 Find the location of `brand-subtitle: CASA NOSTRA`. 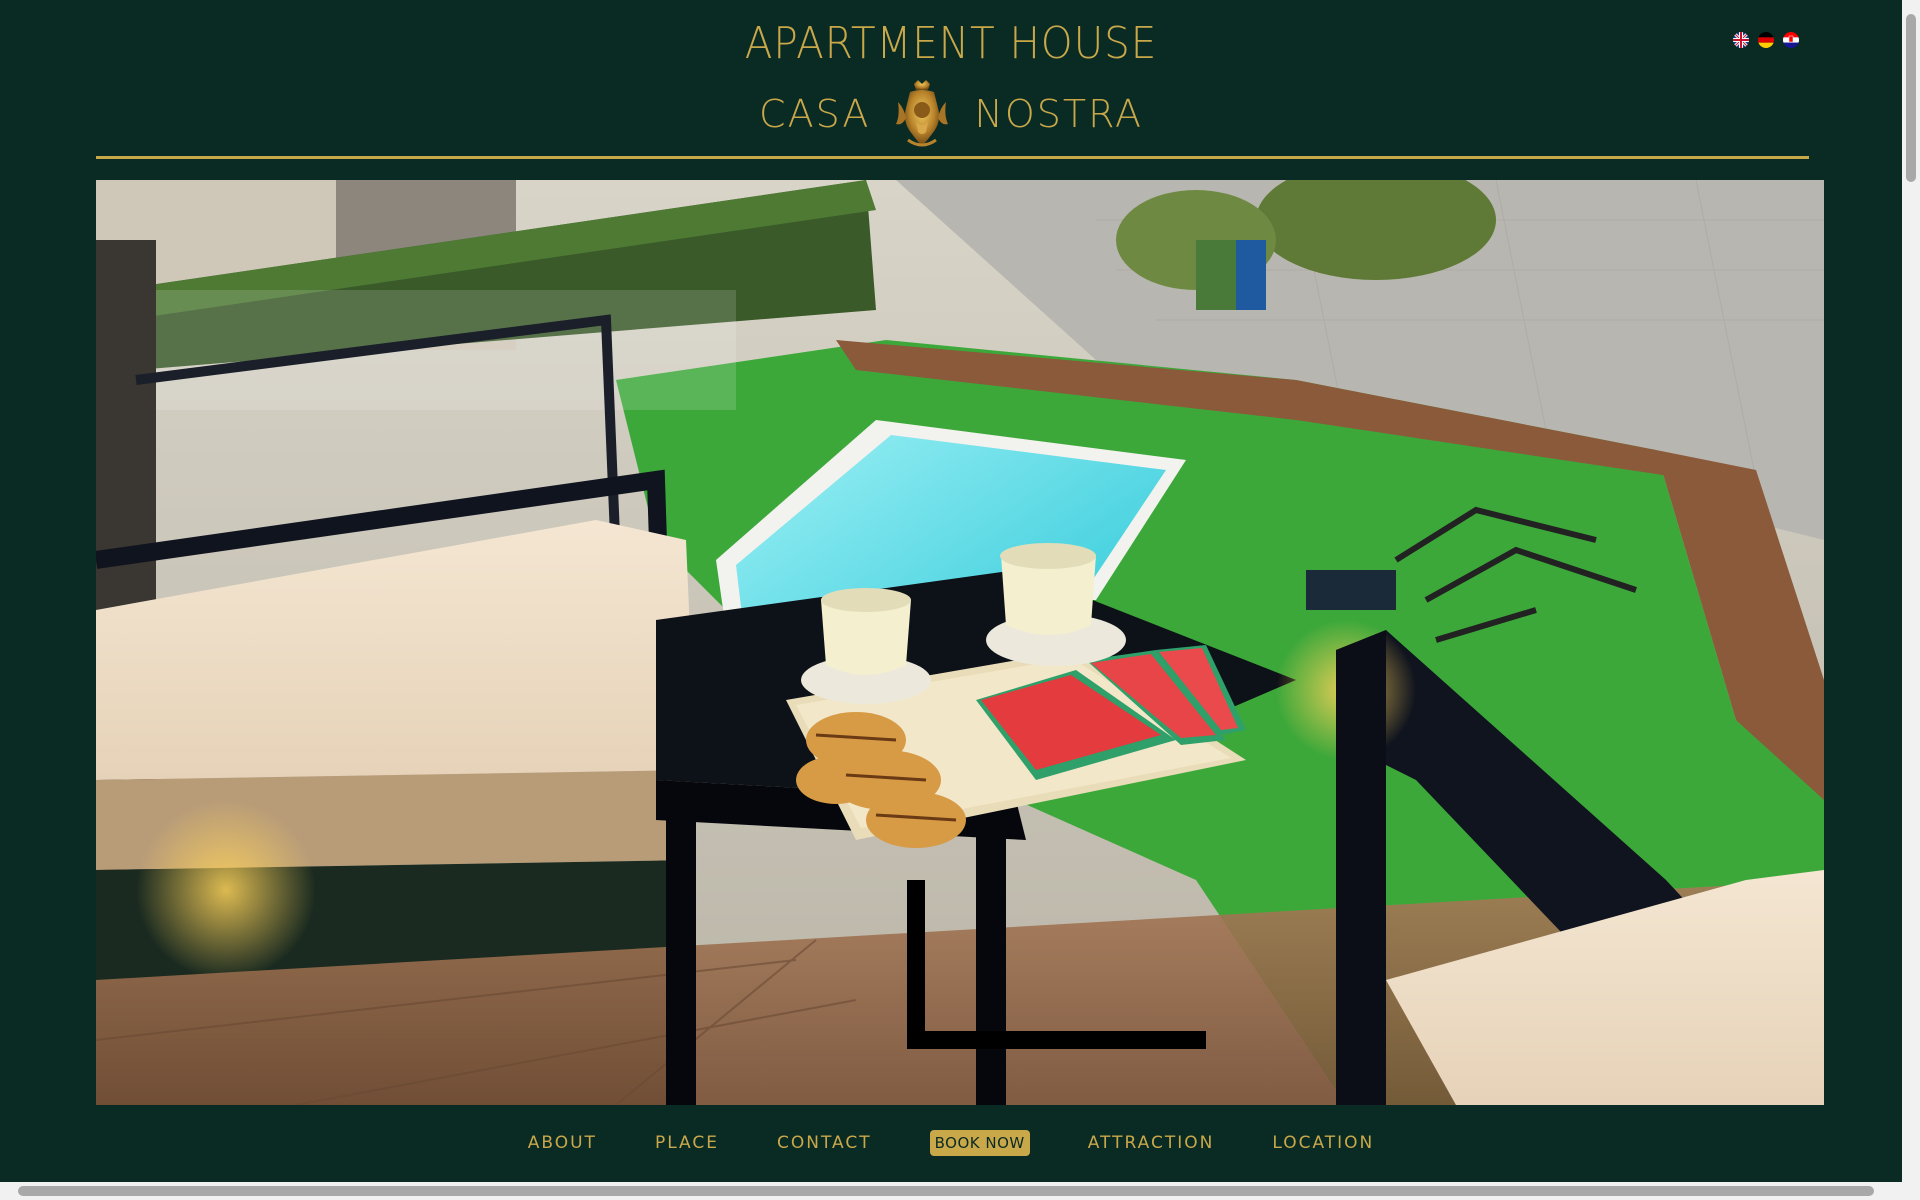

brand-subtitle: CASA NOSTRA is located at coordinates (951, 114).